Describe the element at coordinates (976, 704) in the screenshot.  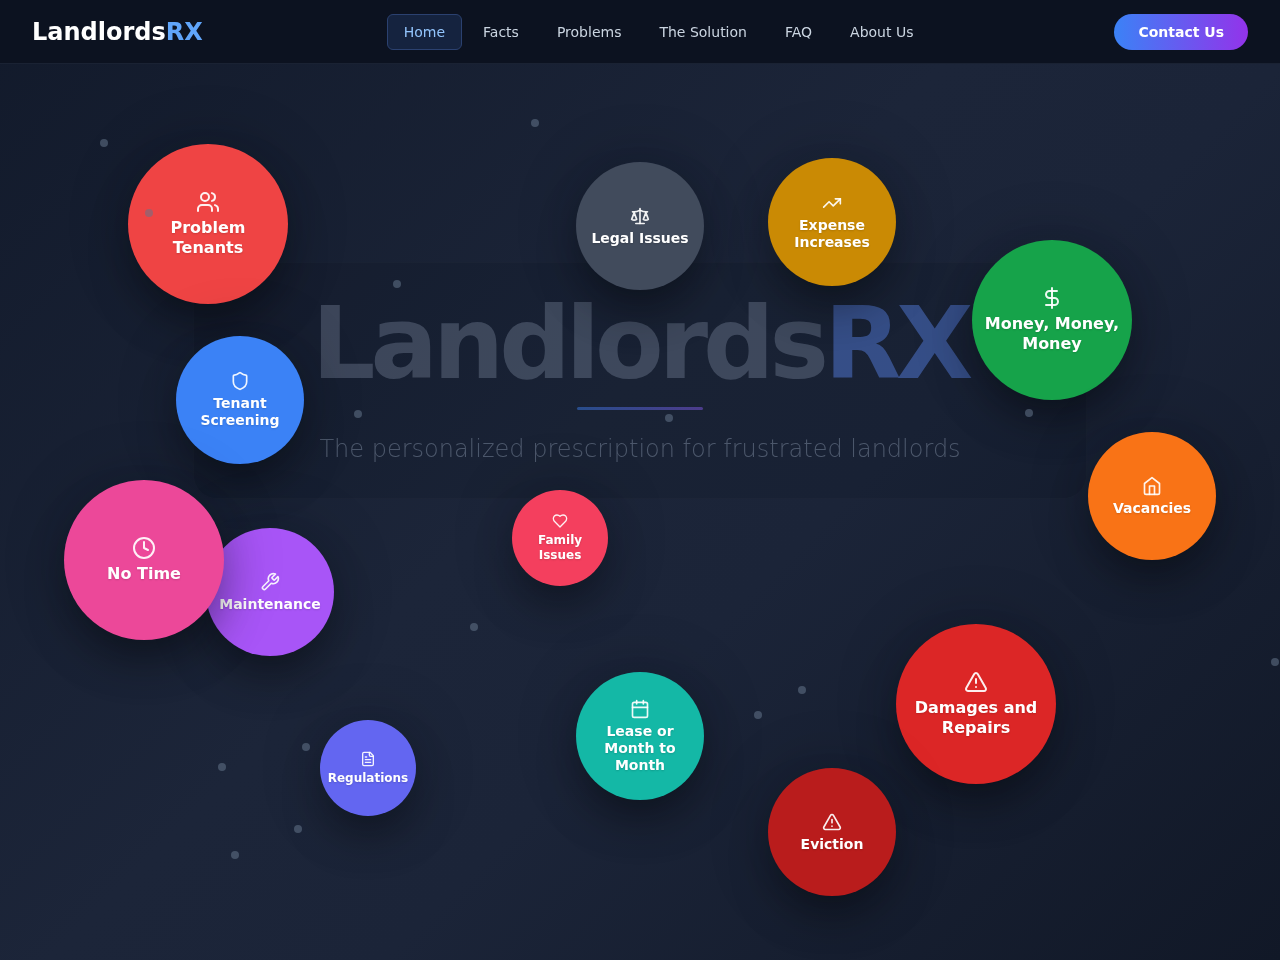
I see `problem-bubble: Damages and Repairs` at that location.